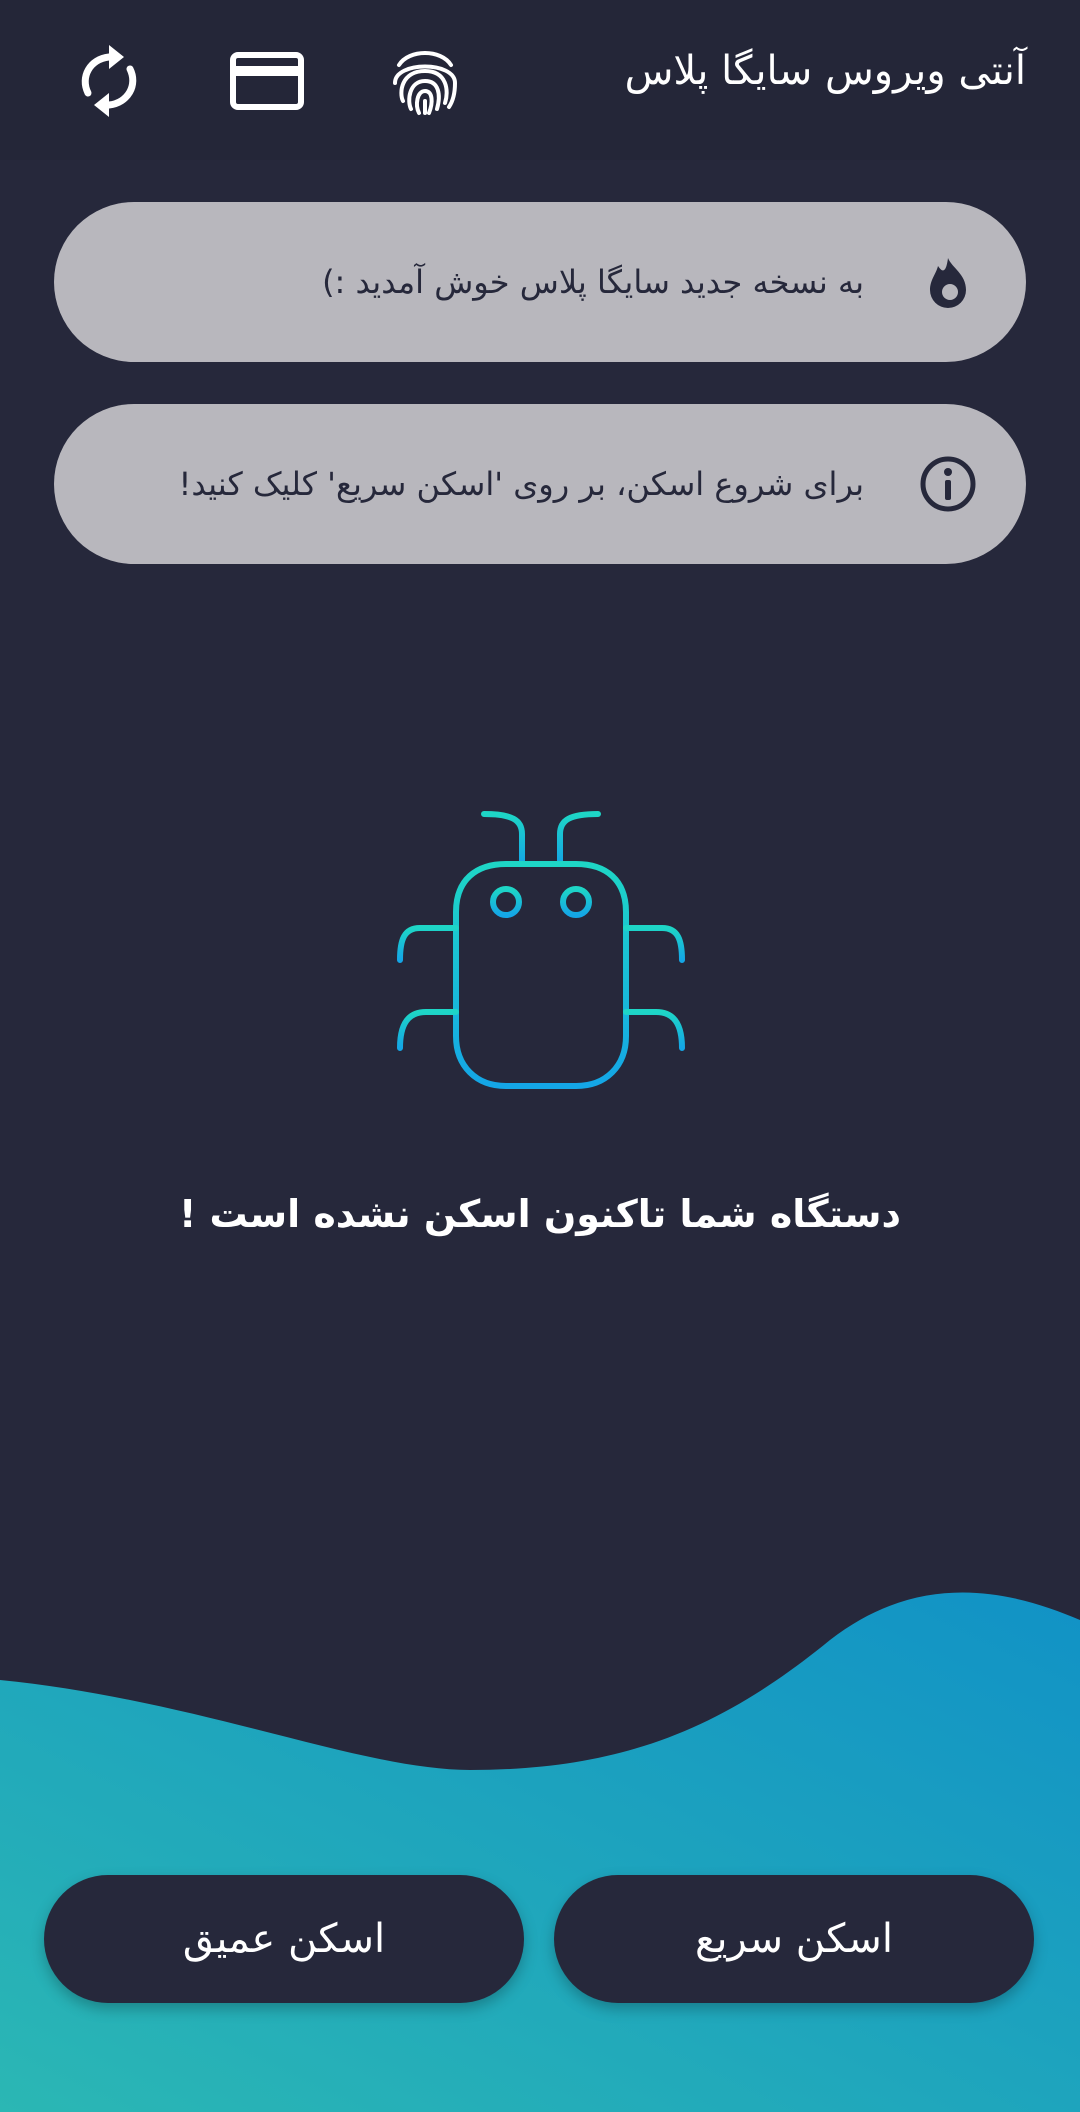 The height and width of the screenshot is (2112, 1080). What do you see at coordinates (267, 81) in the screenshot?
I see `credit-card-icon` at bounding box center [267, 81].